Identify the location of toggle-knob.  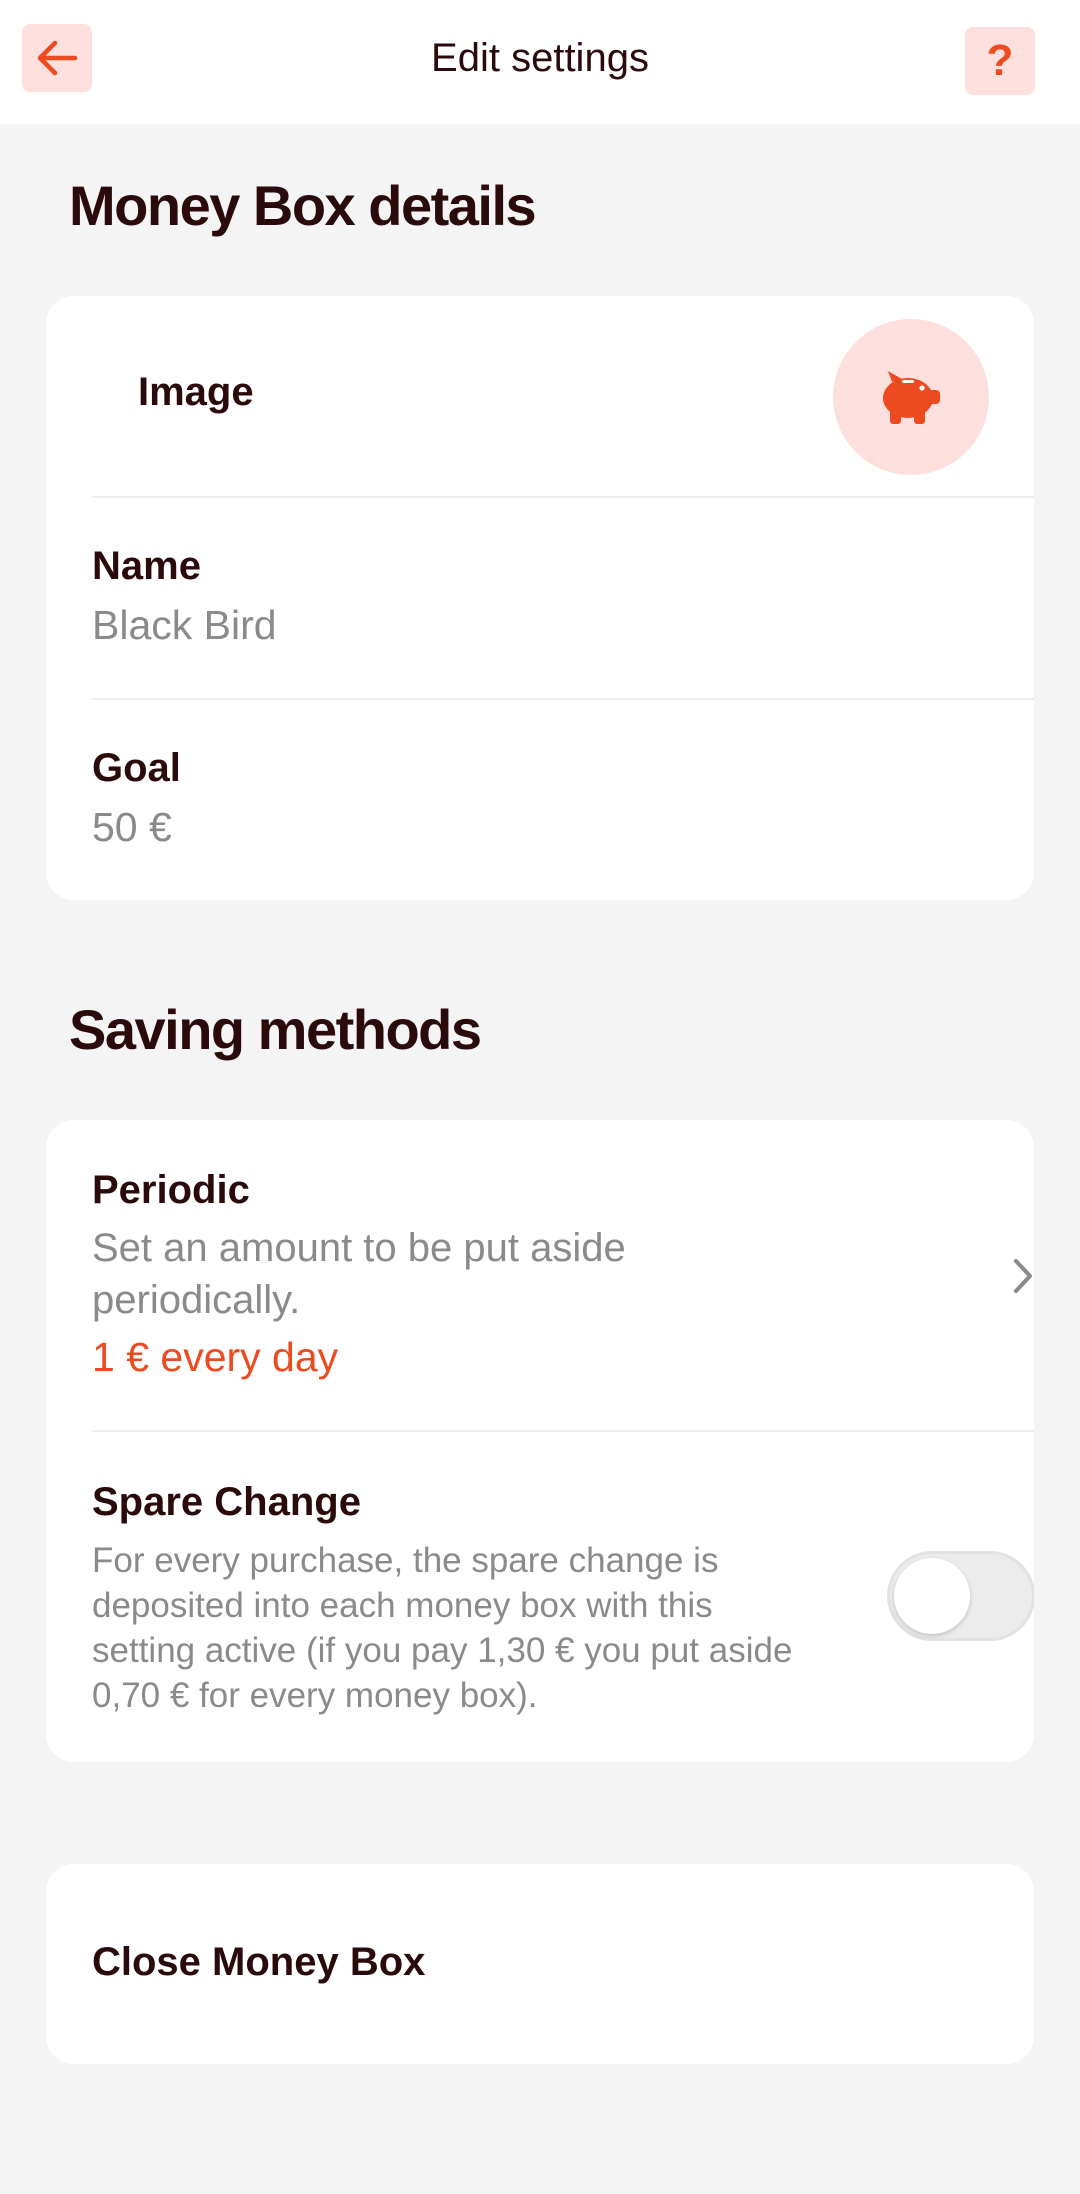
(932, 1596).